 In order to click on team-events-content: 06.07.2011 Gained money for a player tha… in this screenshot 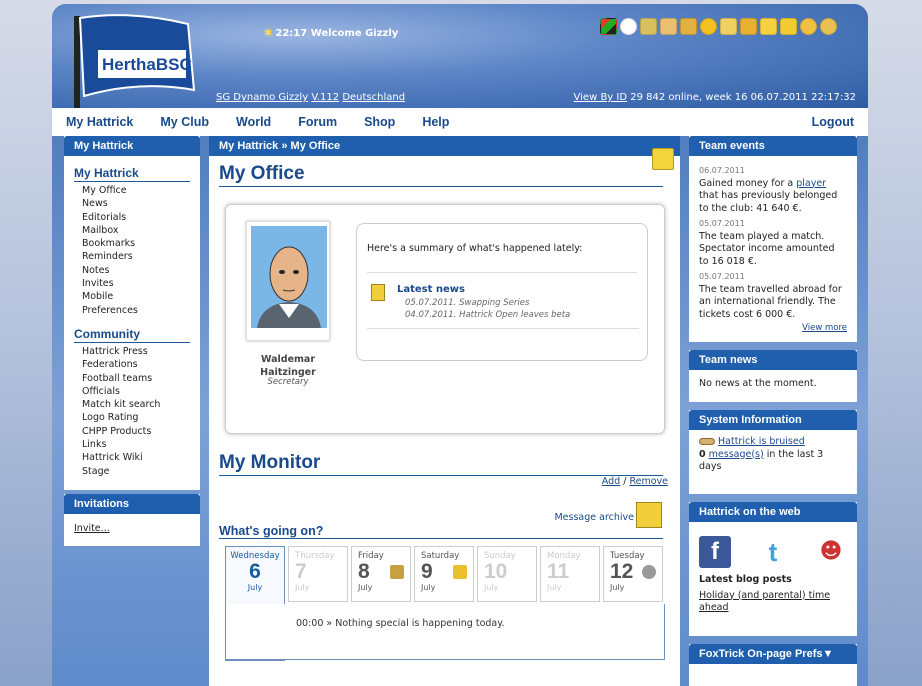, I will do `click(773, 248)`.